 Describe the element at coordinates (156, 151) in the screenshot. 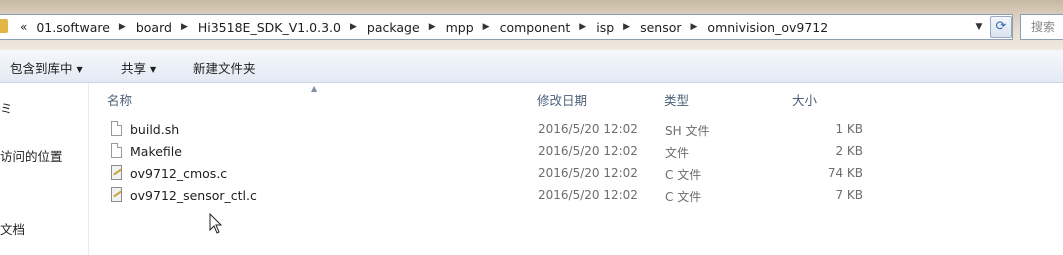

I see `file-name: Makefile` at that location.